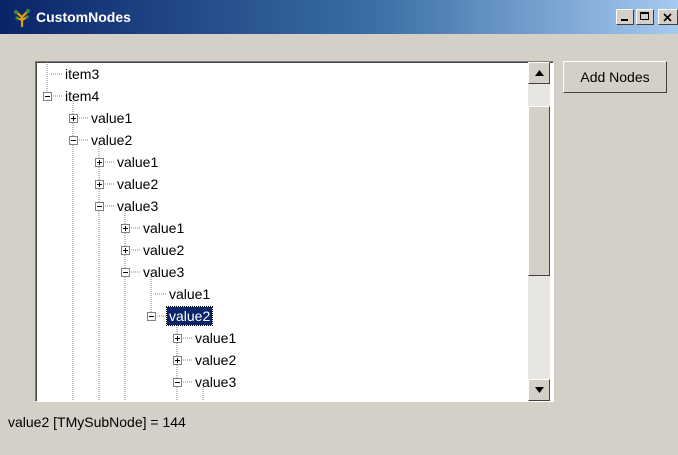 This screenshot has height=455, width=678. I want to click on add-nodes-button: Add Nodes, so click(615, 77).